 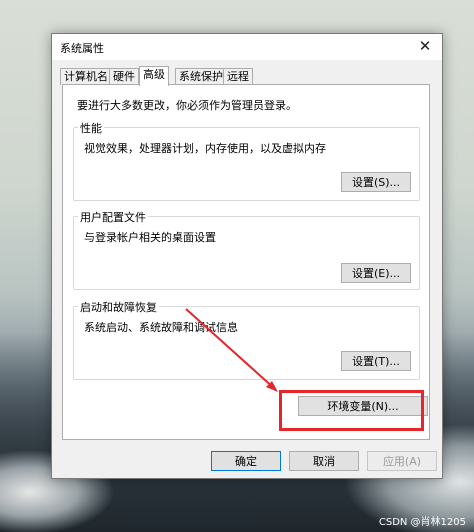 What do you see at coordinates (402, 461) in the screenshot?
I see `apply-button: 应用(A)` at bounding box center [402, 461].